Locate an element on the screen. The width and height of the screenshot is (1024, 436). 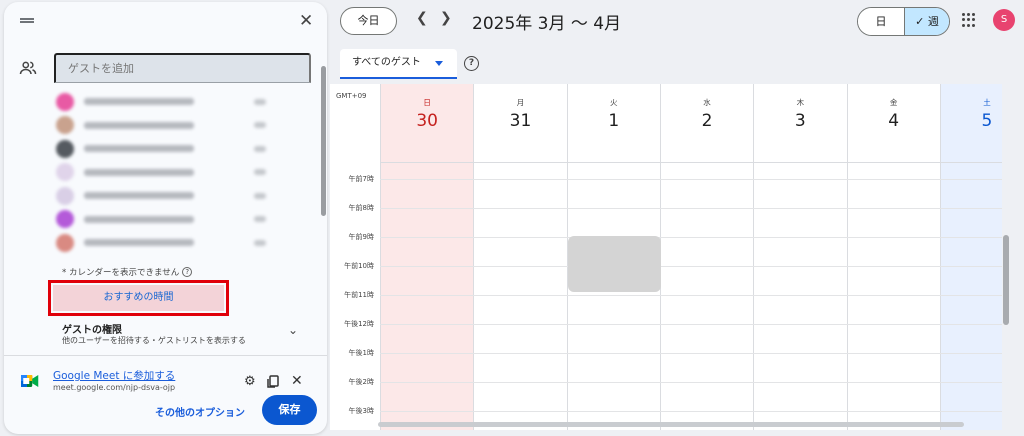
day-of-week-label: 日 is located at coordinates (427, 102).